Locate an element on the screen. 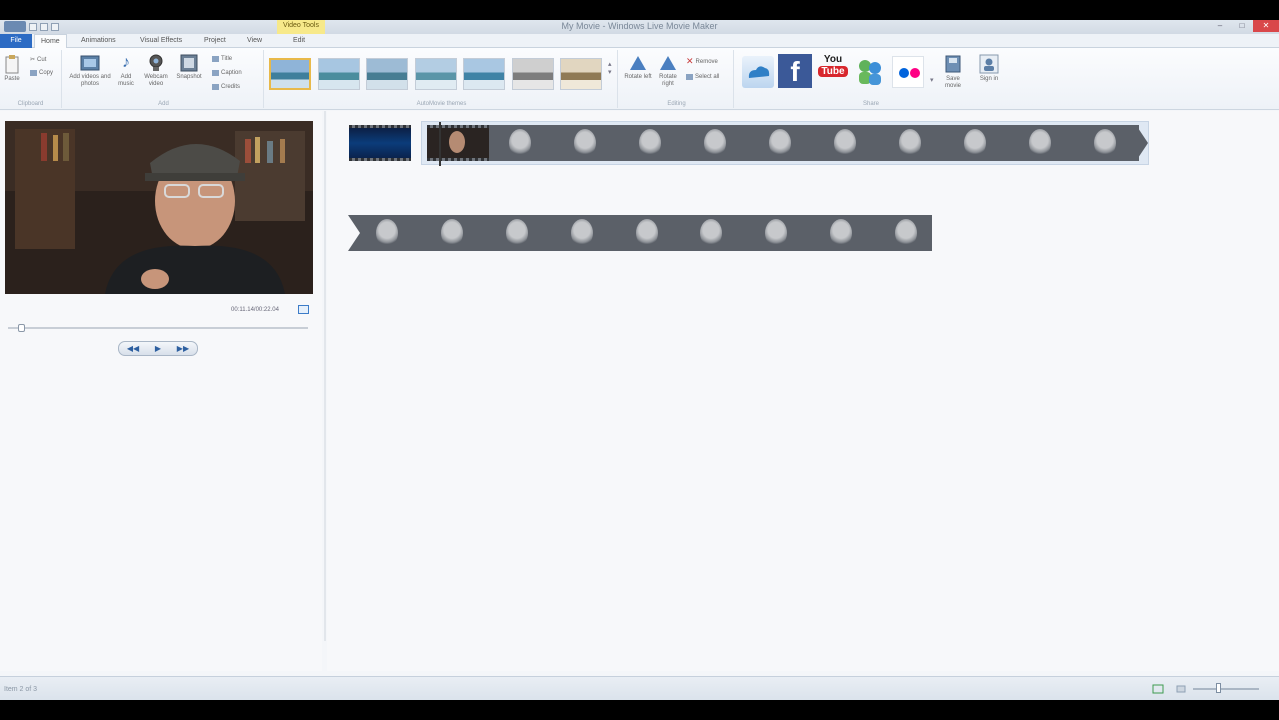  add-music-button: ♪ Add music is located at coordinates (126, 71).